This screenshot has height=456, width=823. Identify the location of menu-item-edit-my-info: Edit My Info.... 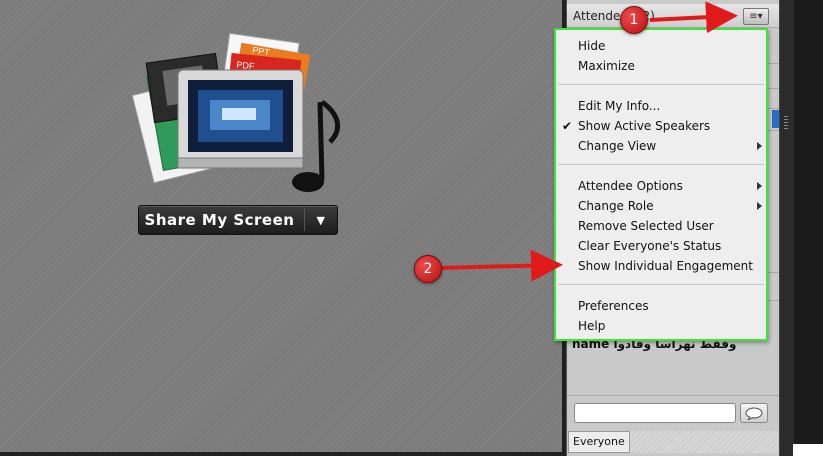
(619, 106).